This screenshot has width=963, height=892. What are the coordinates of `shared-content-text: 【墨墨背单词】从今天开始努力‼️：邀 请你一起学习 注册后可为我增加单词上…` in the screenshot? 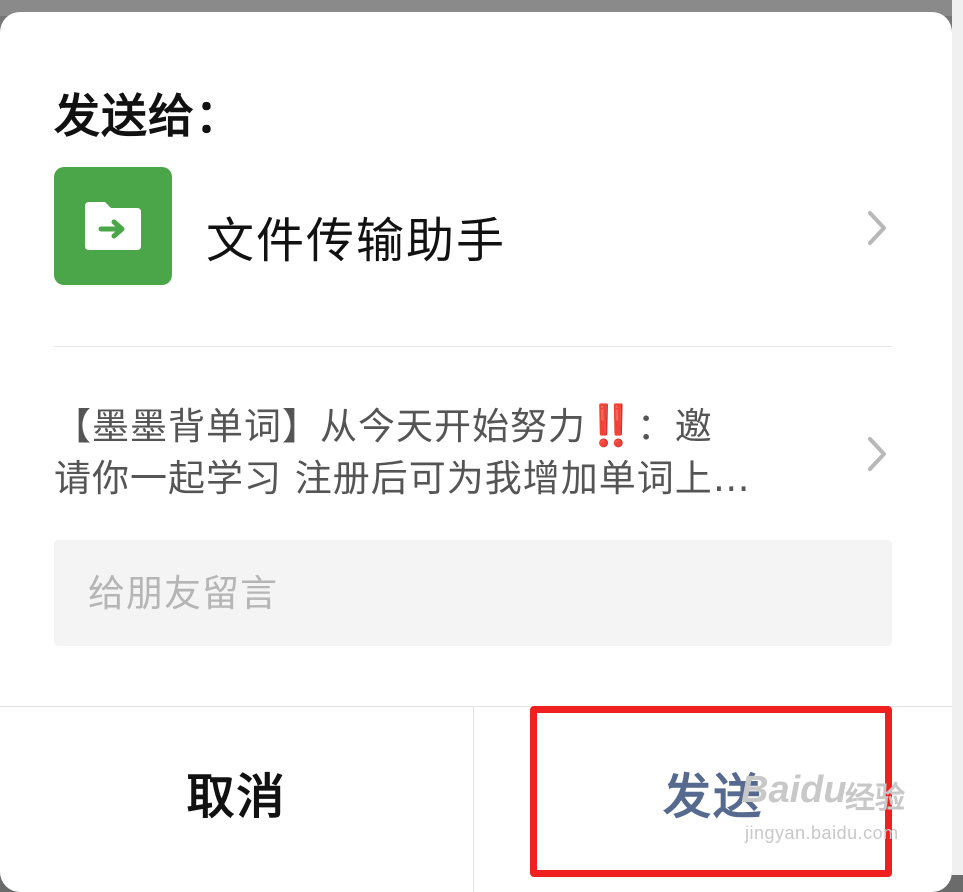 It's located at (434, 452).